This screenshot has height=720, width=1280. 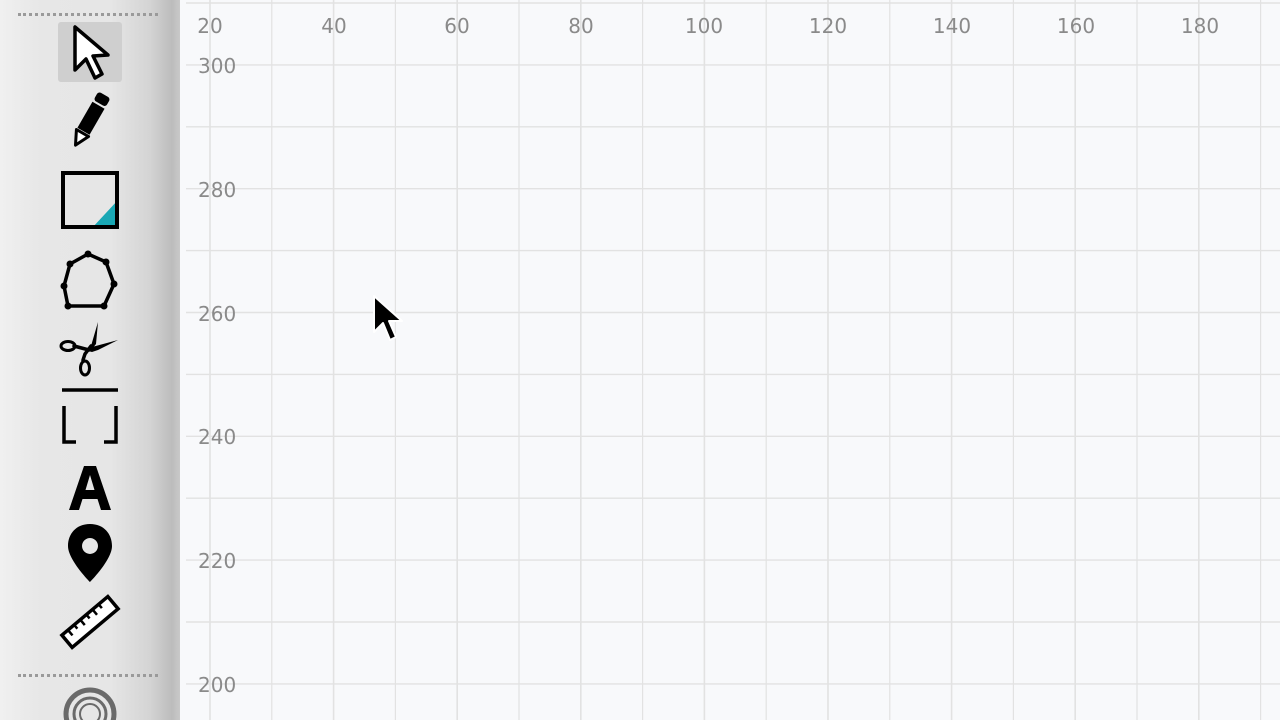 I want to click on pencil-tool-button, so click(x=90, y=120).